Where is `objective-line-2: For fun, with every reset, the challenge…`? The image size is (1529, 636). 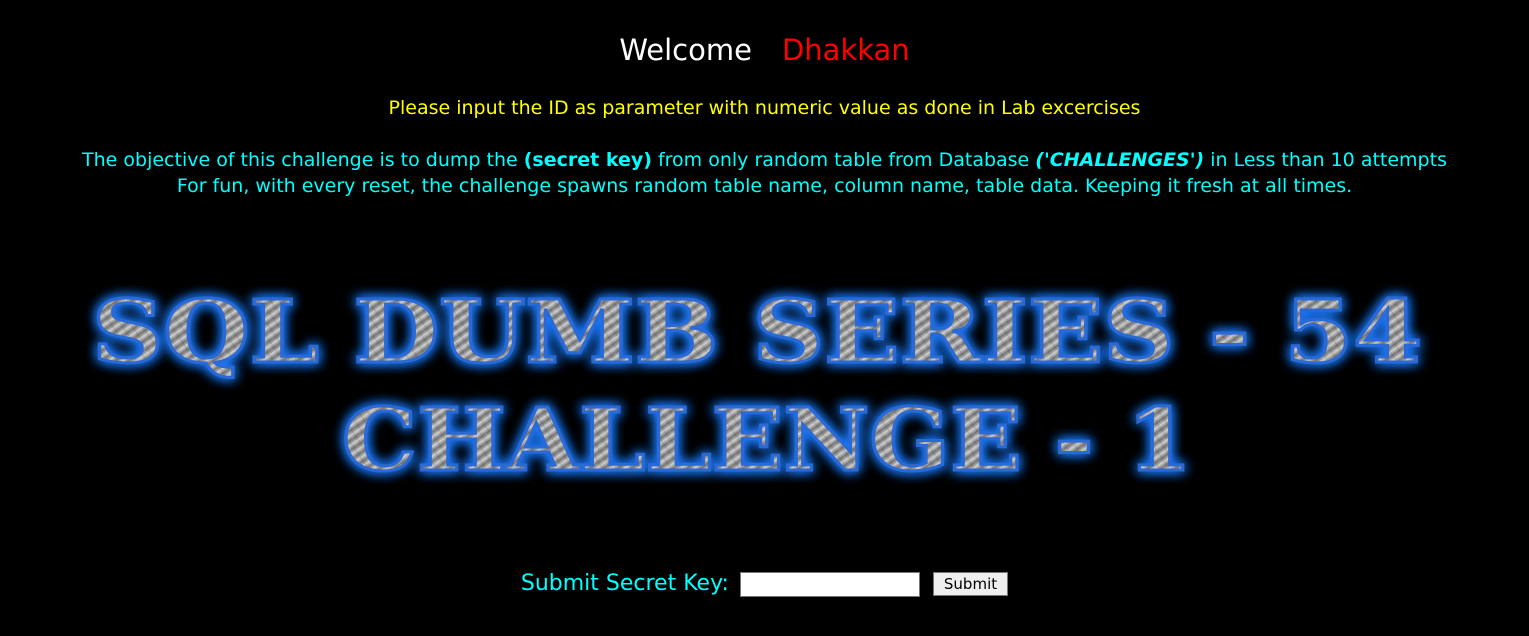 objective-line-2: For fun, with every reset, the challenge… is located at coordinates (764, 186).